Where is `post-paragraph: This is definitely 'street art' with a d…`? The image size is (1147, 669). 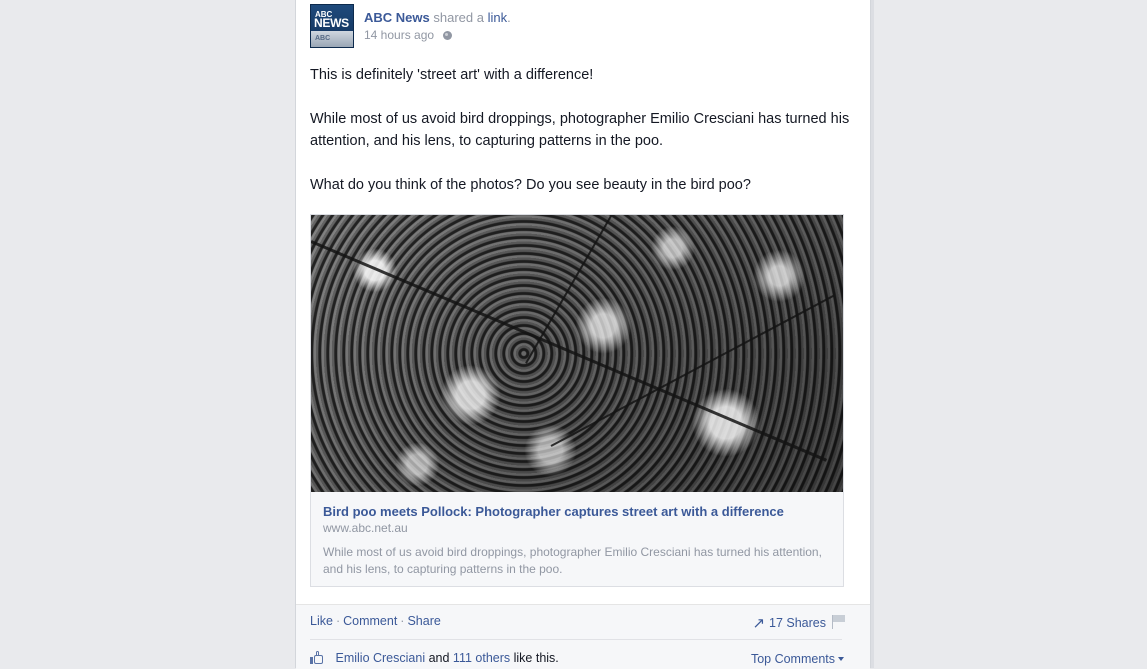
post-paragraph: This is definitely 'street art' with a d… is located at coordinates (452, 75).